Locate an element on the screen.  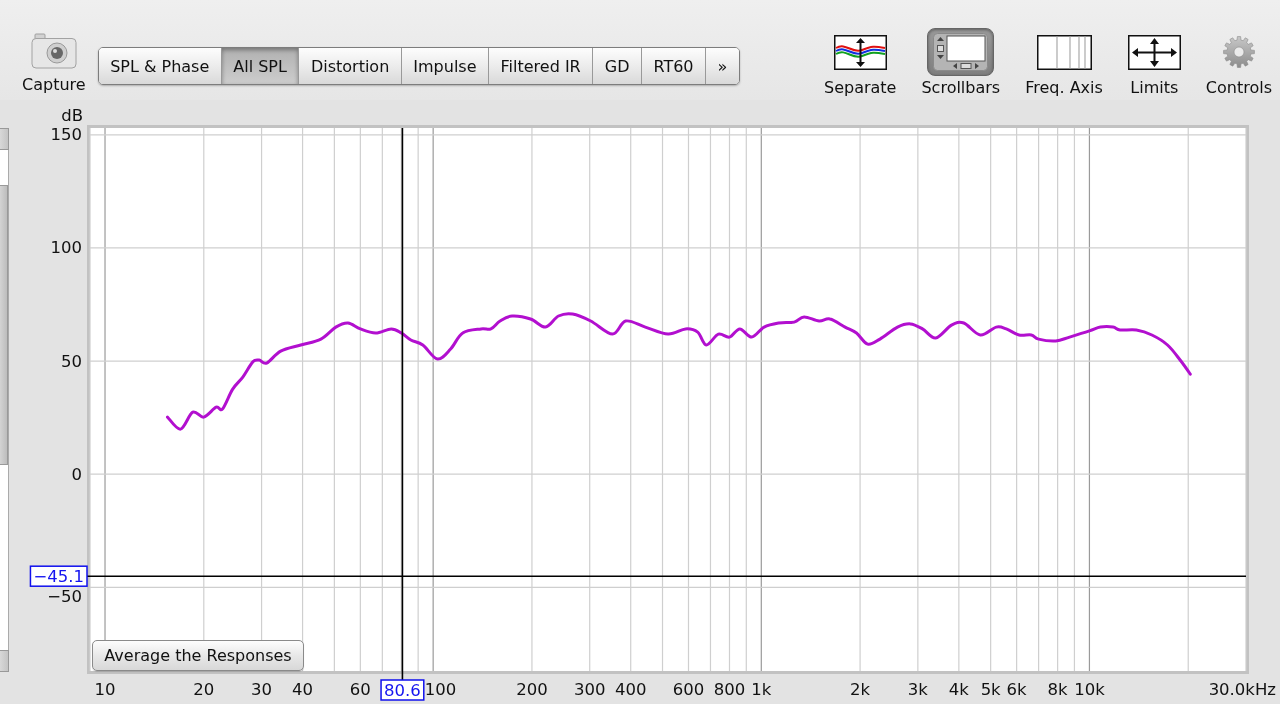
tool-button: Controls is located at coordinates (1238, 62).